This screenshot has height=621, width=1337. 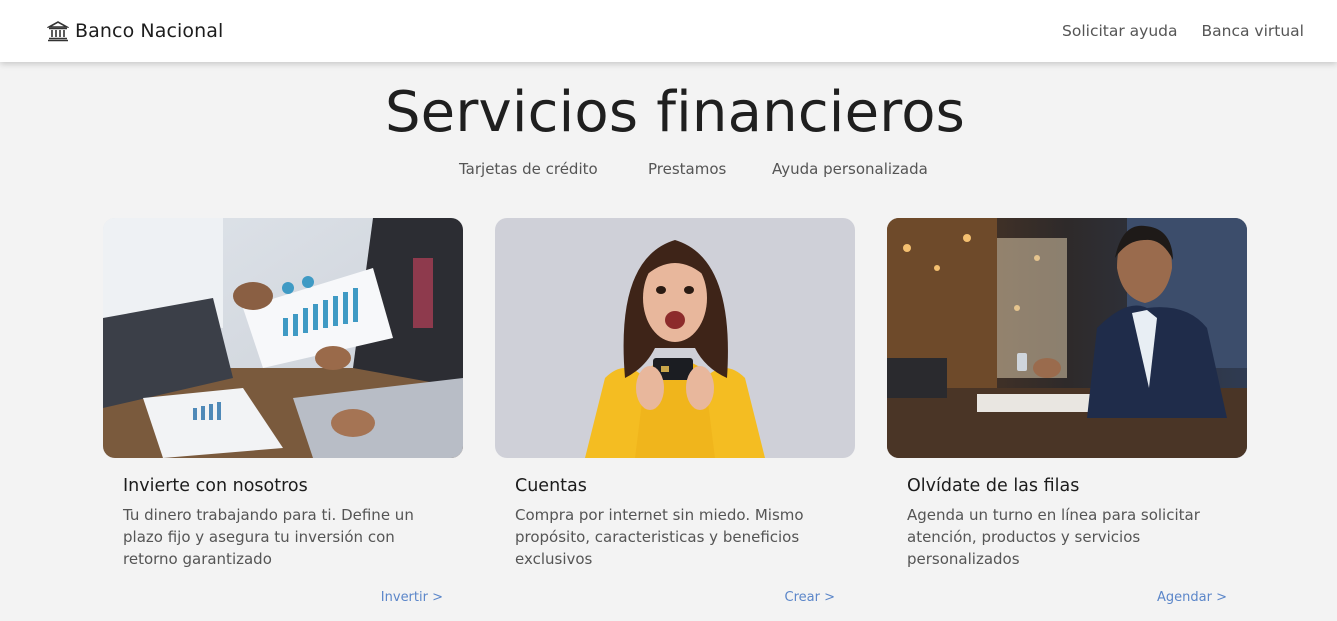 I want to click on card-title: Cuentas, so click(x=551, y=486).